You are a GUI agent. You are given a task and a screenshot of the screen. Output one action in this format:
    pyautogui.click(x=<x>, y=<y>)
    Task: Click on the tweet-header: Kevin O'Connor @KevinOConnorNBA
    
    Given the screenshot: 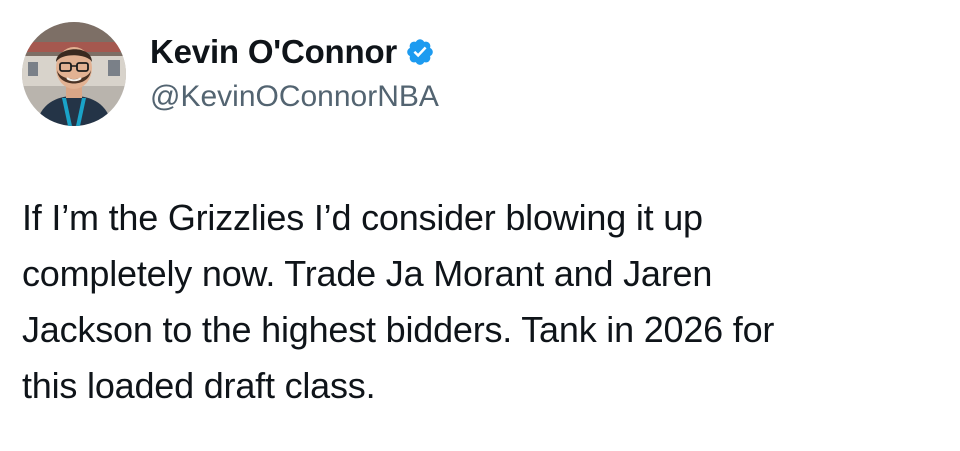 What is the action you would take?
    pyautogui.click(x=230, y=74)
    